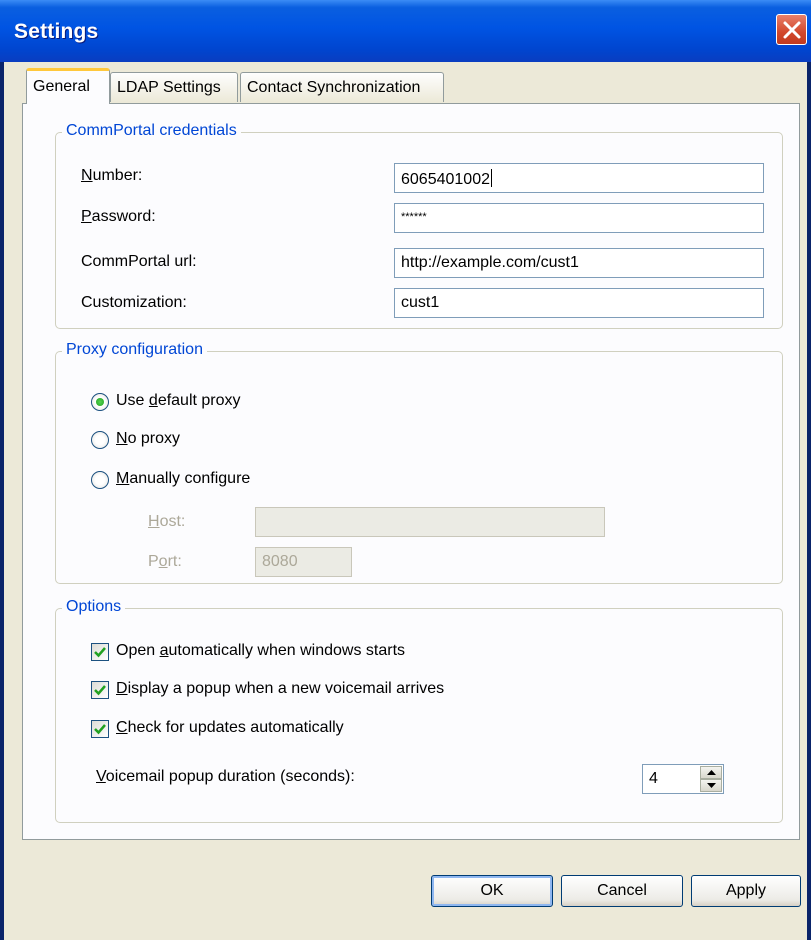 The image size is (811, 940). What do you see at coordinates (56, 31) in the screenshot?
I see `window-title: Settings` at bounding box center [56, 31].